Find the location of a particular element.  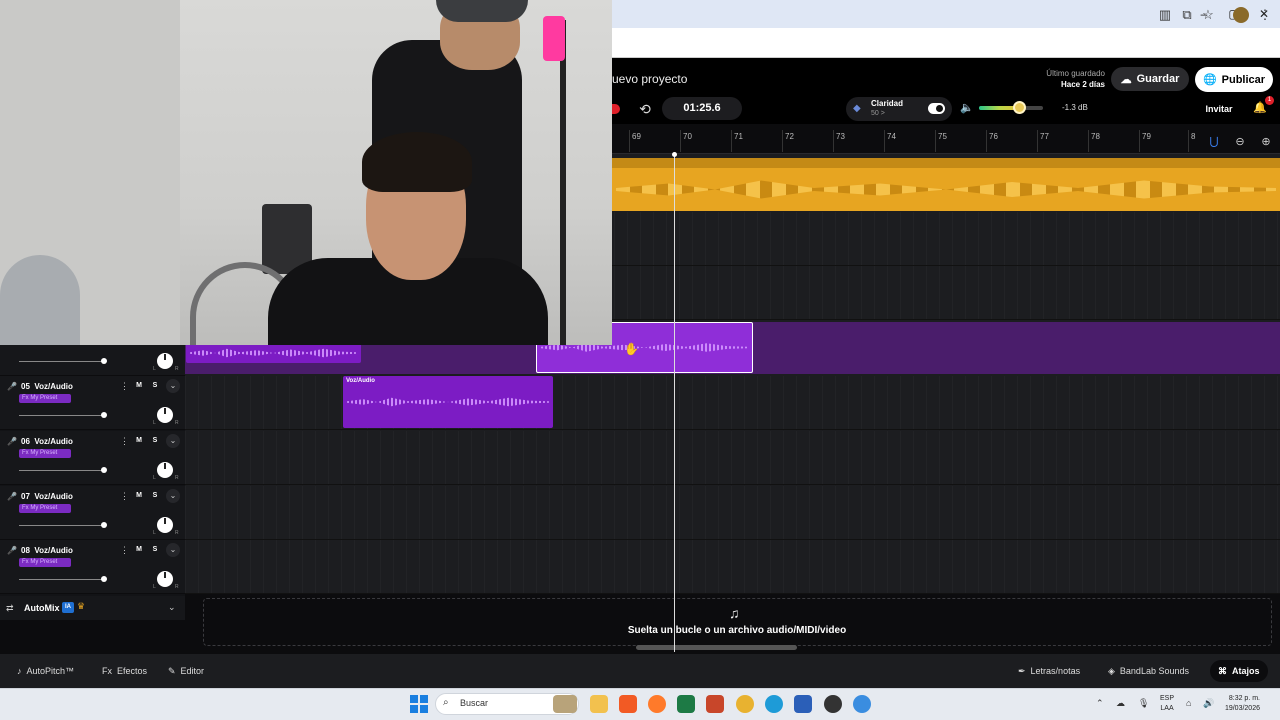

track-header: 🎤 07 Voz/Audio ⋮ M S ⌄ Fx My Preset L R is located at coordinates (92, 513).